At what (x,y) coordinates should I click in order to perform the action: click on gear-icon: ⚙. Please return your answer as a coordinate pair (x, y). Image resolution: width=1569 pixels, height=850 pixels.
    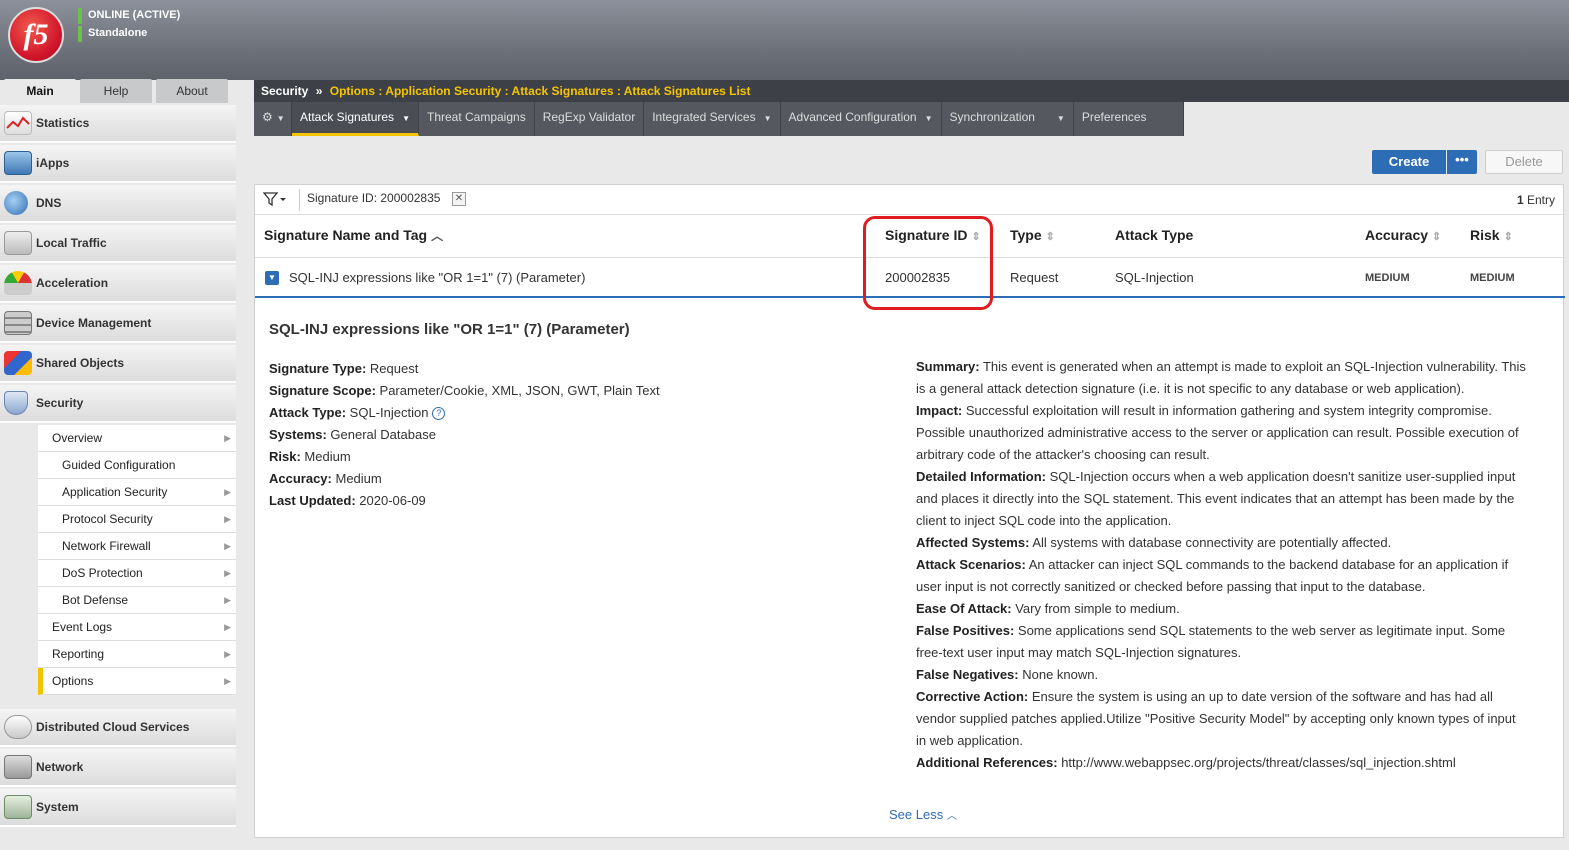
    Looking at the image, I should click on (267, 117).